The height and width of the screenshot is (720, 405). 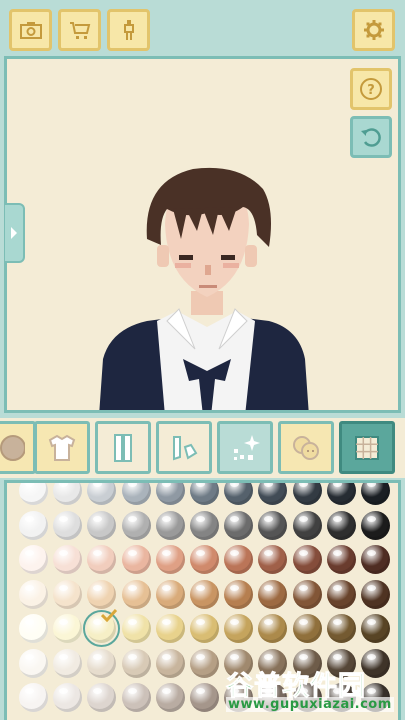 I want to click on category-accessories, so click(x=245, y=447).